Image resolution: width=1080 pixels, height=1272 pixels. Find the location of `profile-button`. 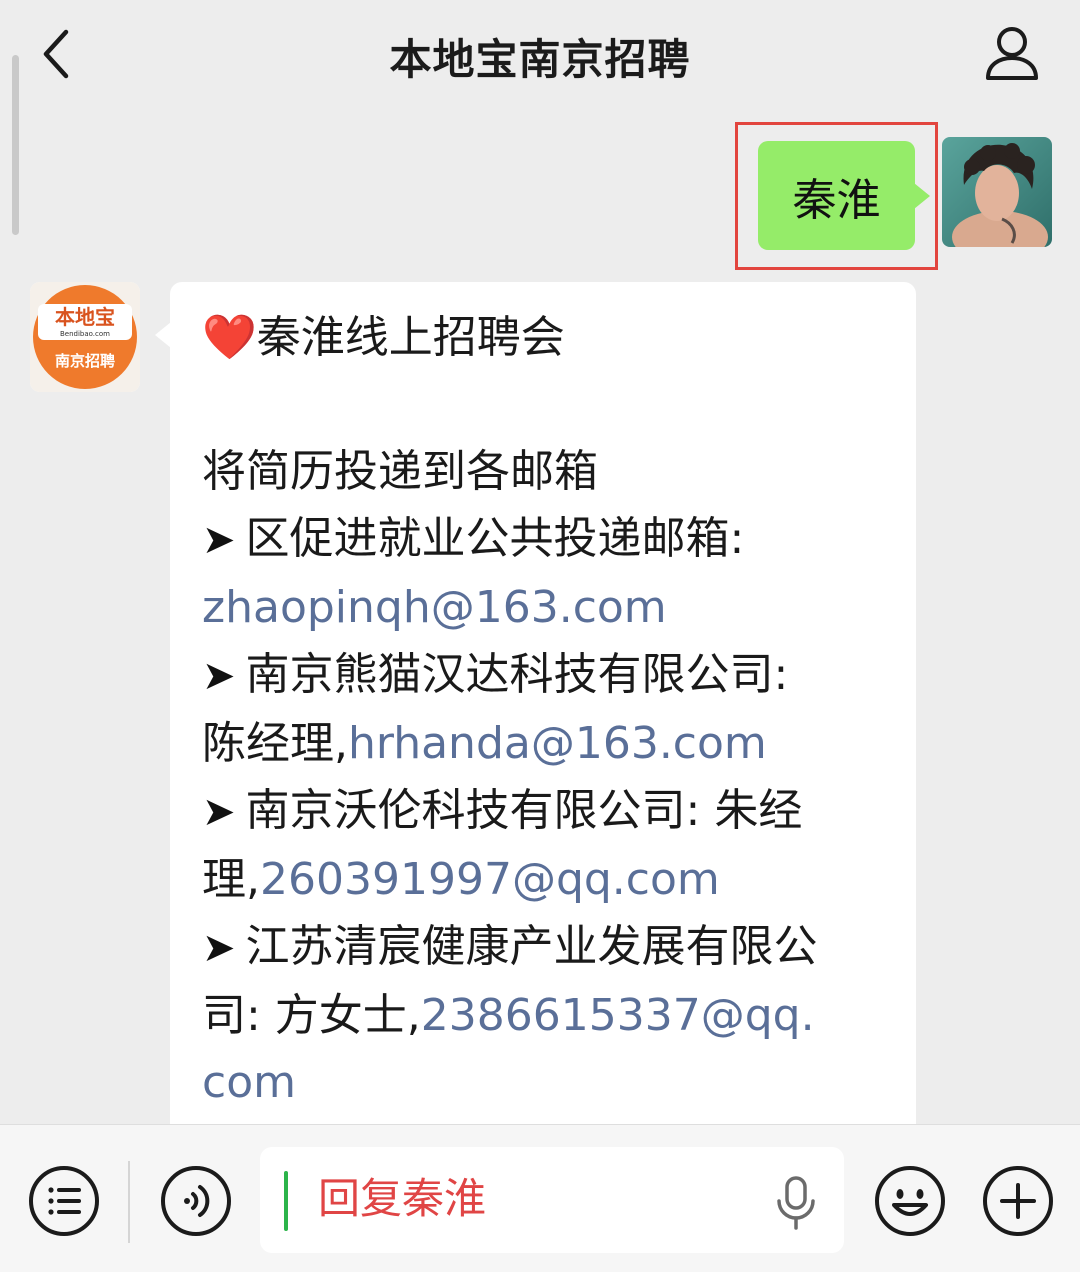

profile-button is located at coordinates (1012, 54).